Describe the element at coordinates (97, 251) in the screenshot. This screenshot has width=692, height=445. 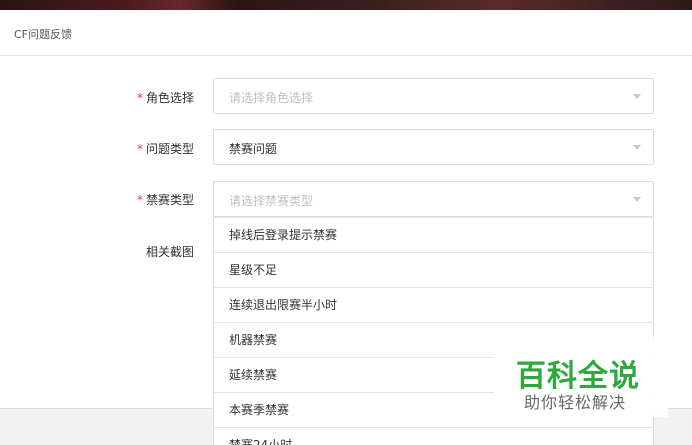
I see `screenshot-label: 相关截图` at that location.